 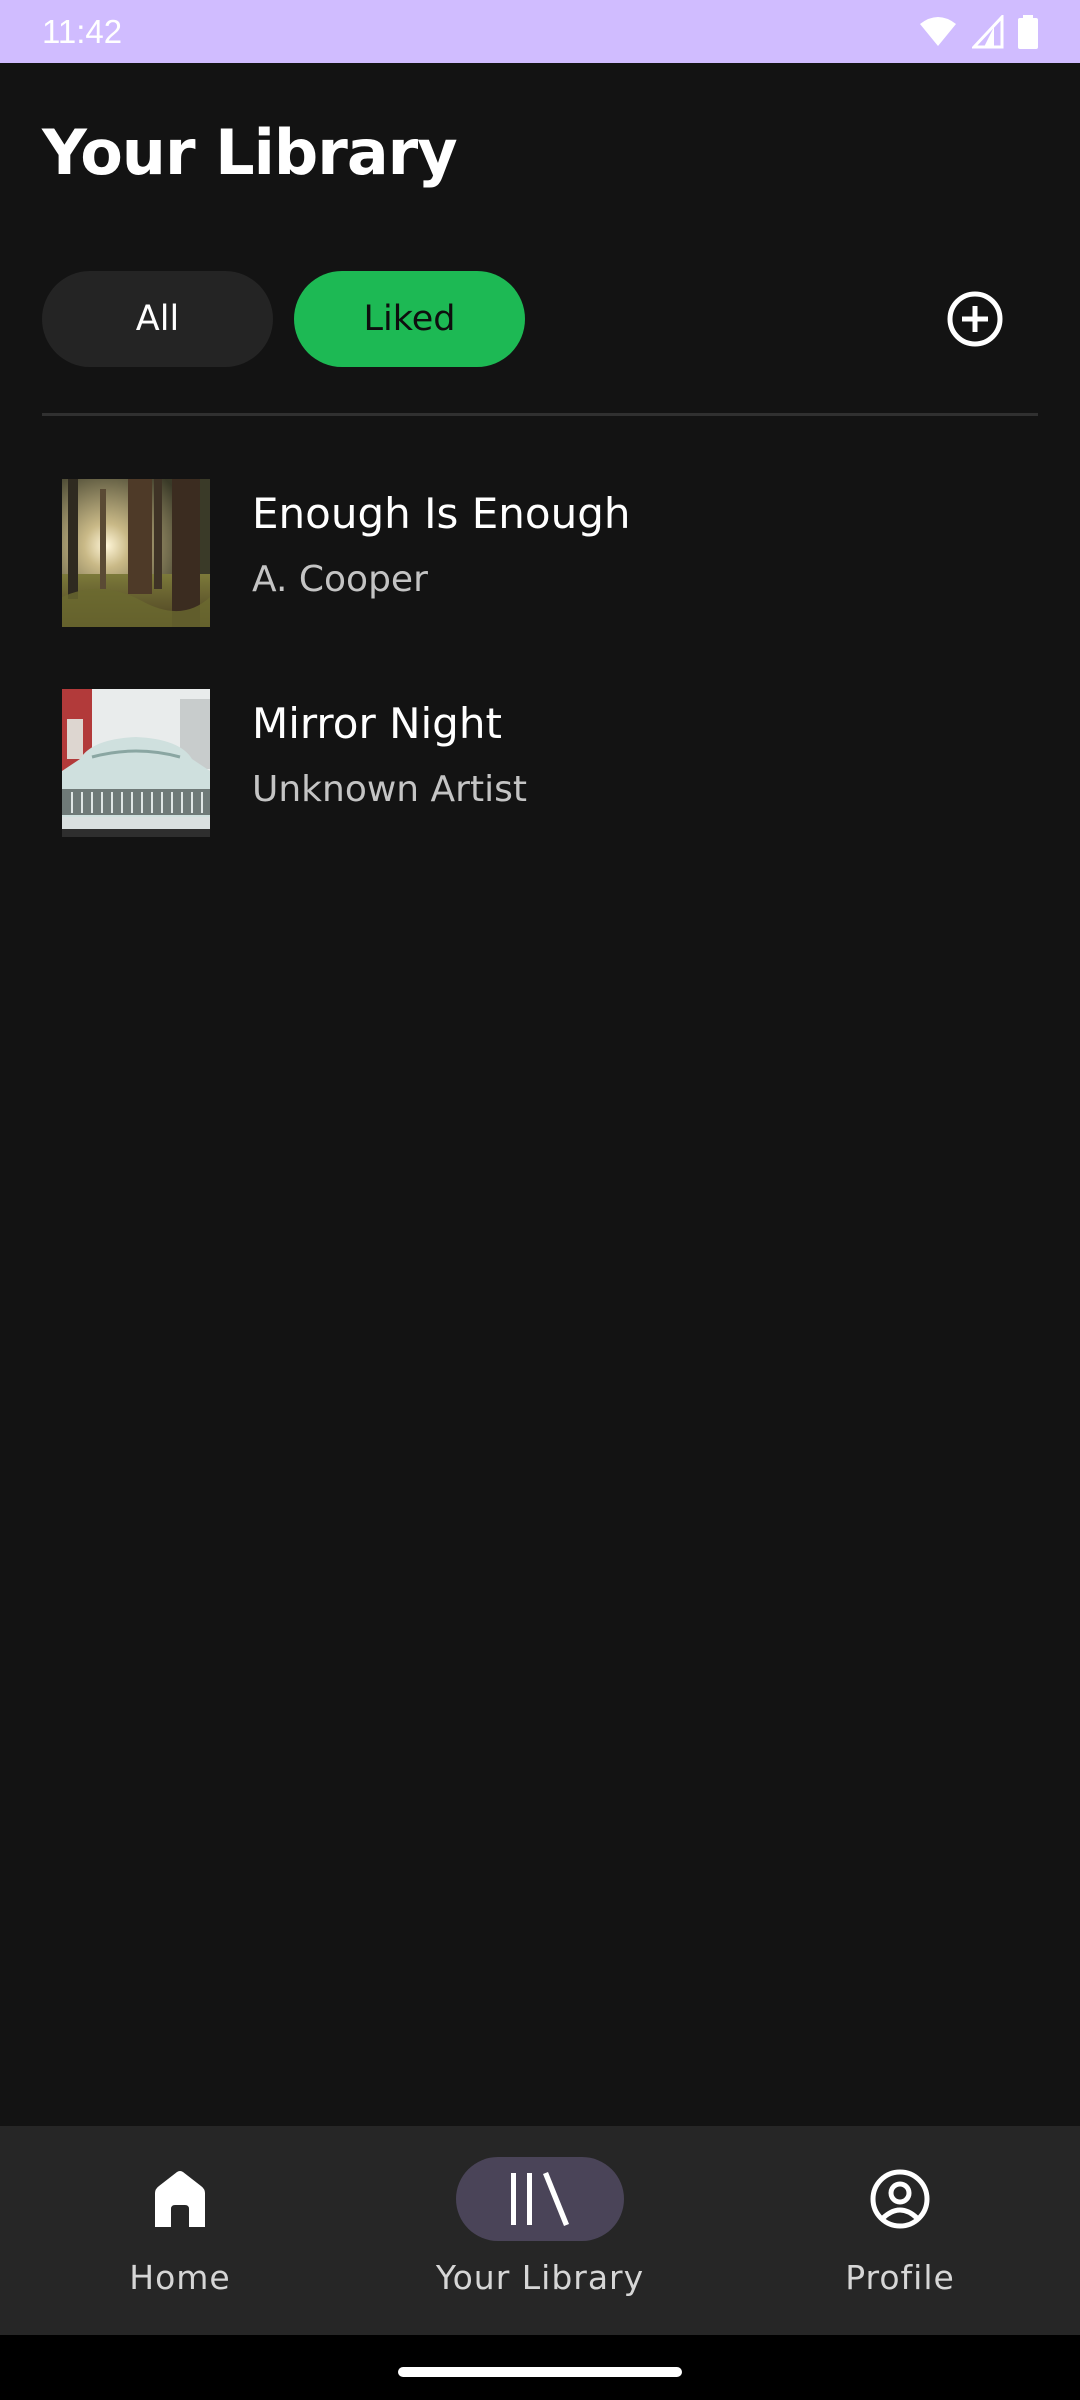 What do you see at coordinates (542, 763) in the screenshot?
I see `track-list-item: Mirror Night Unknown Artist` at bounding box center [542, 763].